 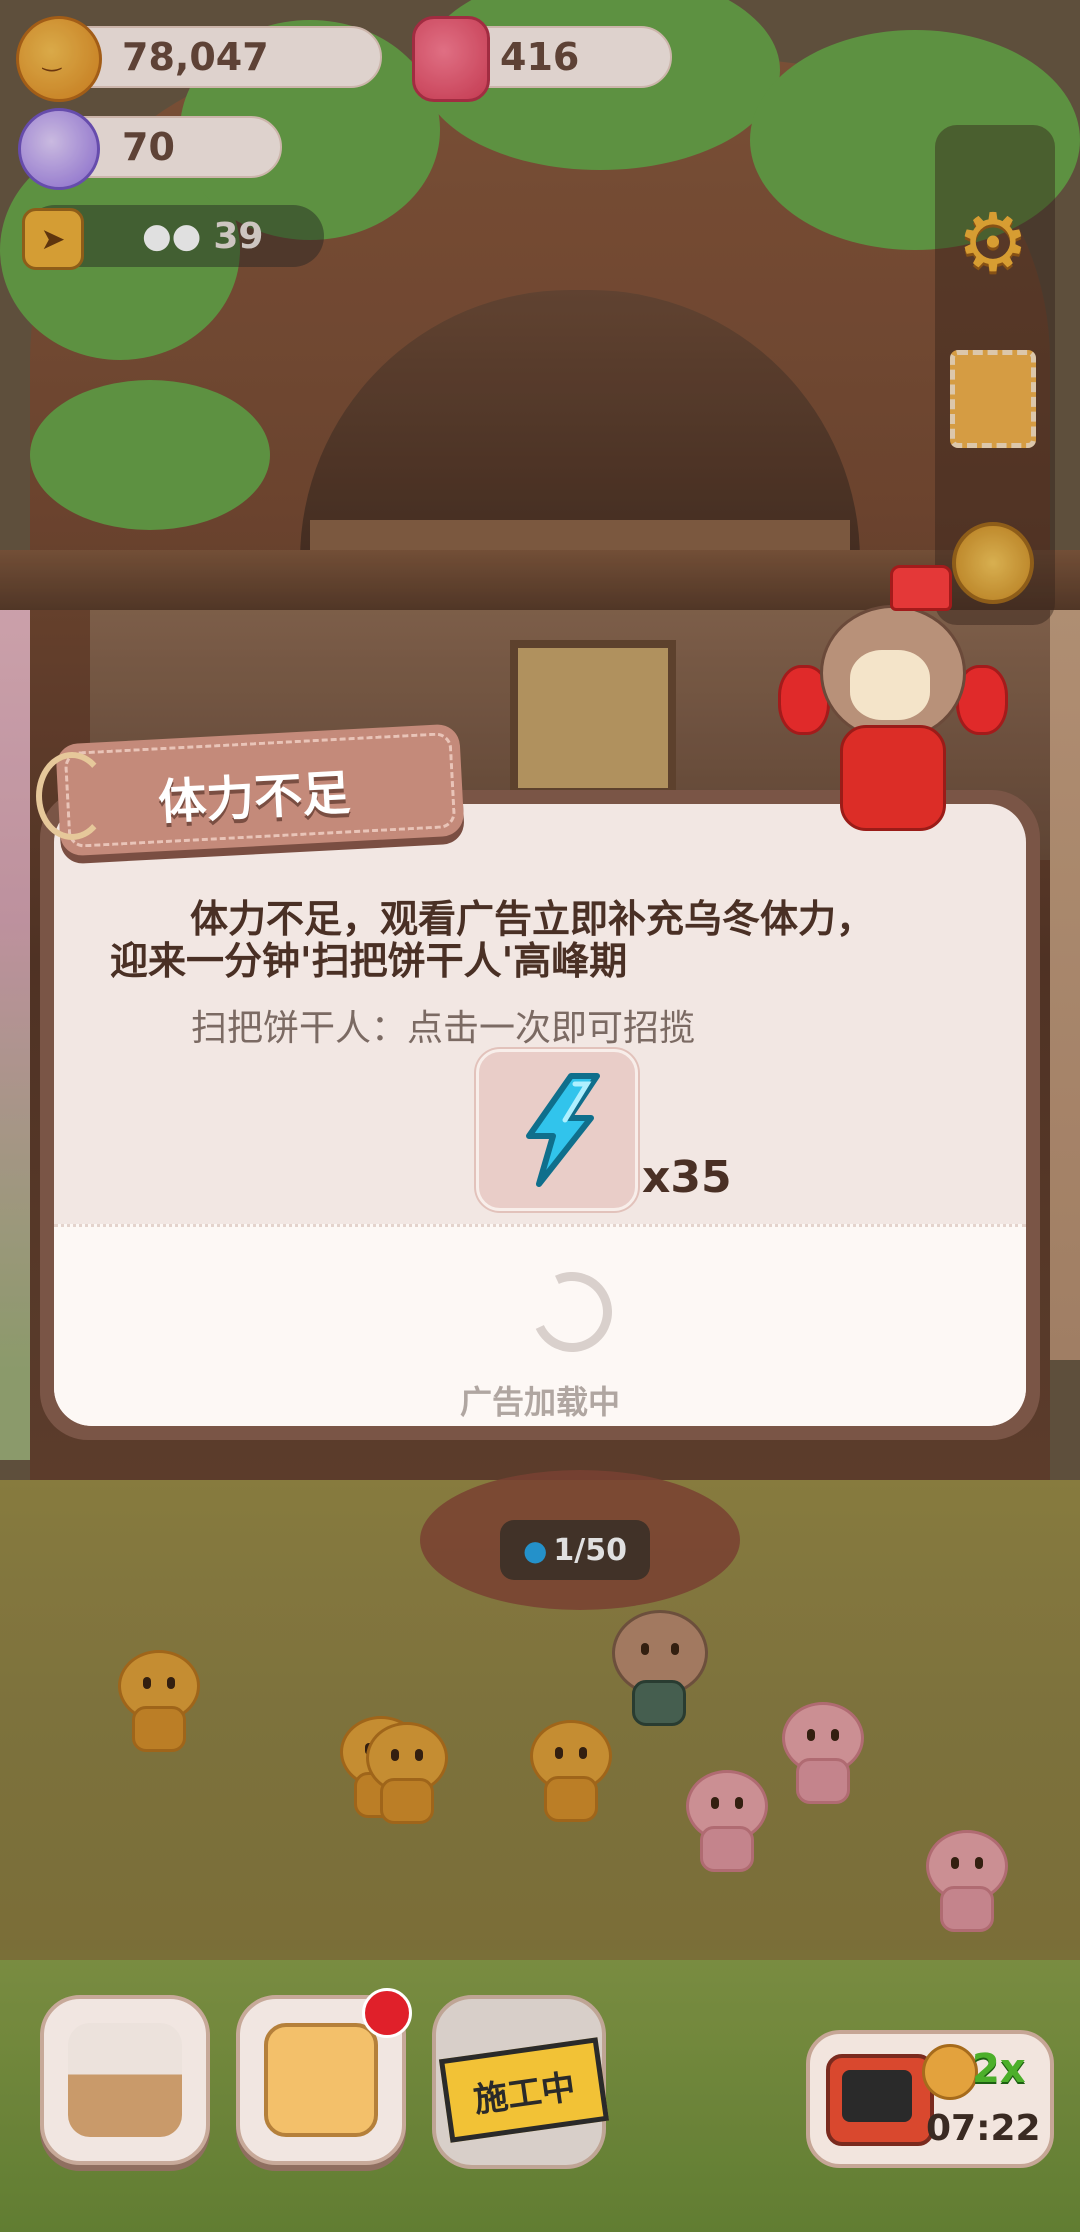 What do you see at coordinates (921, 588) in the screenshot?
I see `hat-icon` at bounding box center [921, 588].